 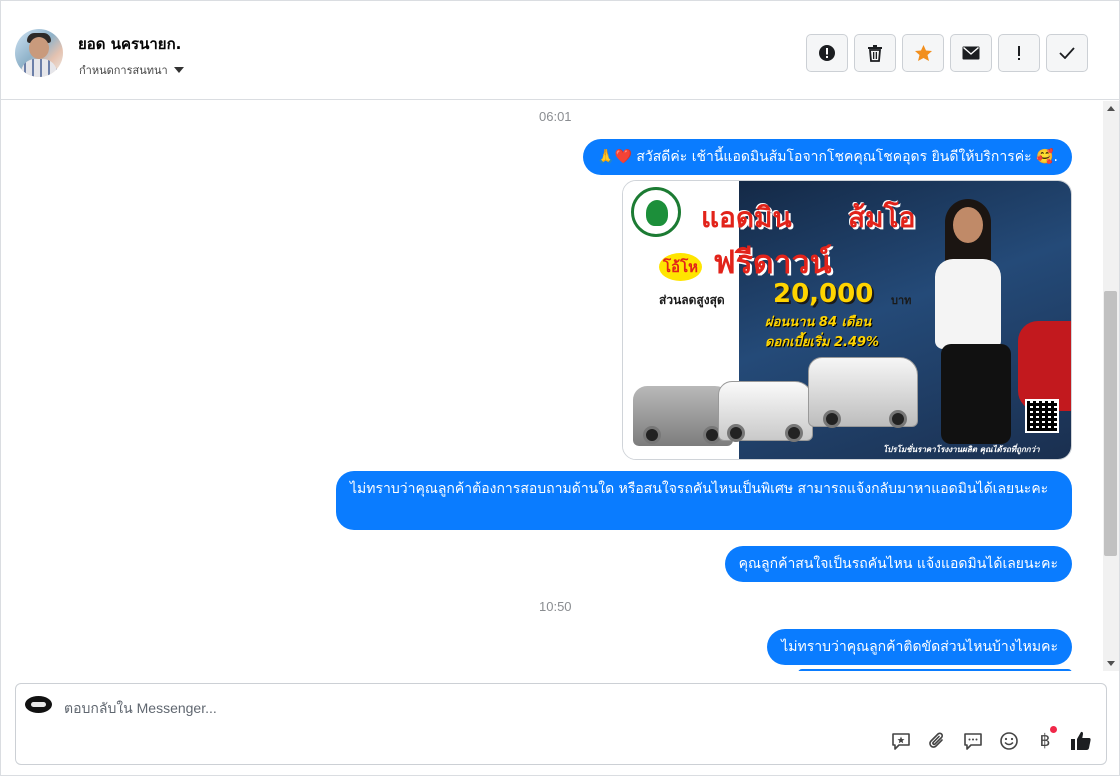 I want to click on mark-unread-button, so click(x=971, y=53).